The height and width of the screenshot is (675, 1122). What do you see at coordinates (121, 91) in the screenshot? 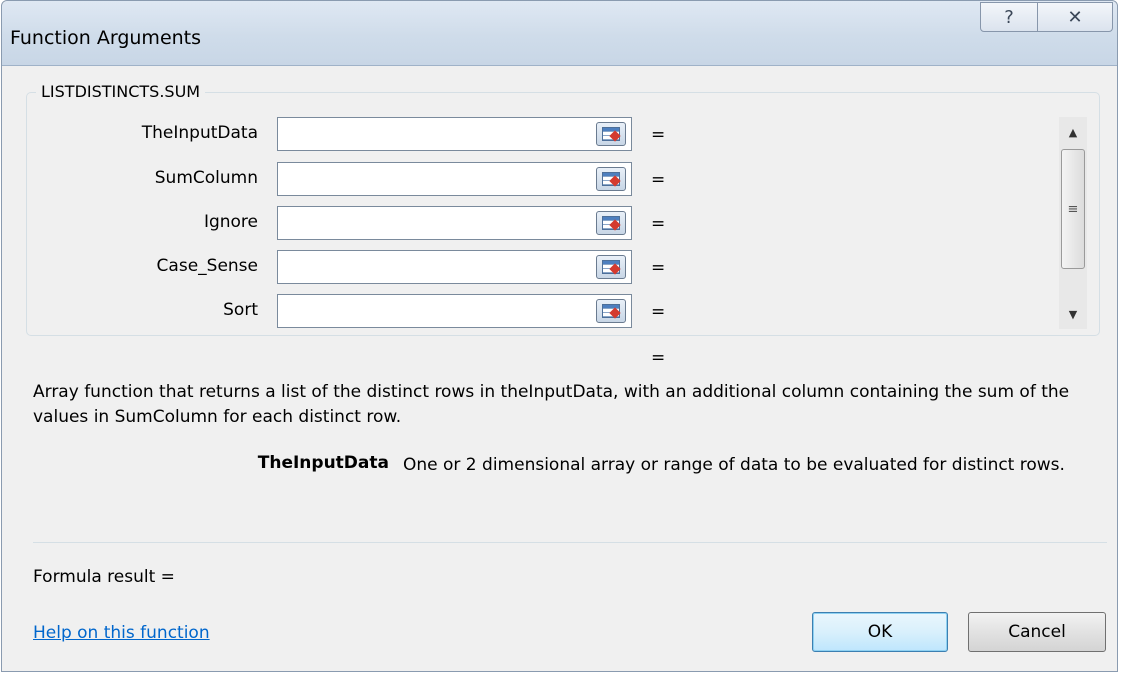
I see `function-name-label: LISTDISTINCTS.SUM` at bounding box center [121, 91].